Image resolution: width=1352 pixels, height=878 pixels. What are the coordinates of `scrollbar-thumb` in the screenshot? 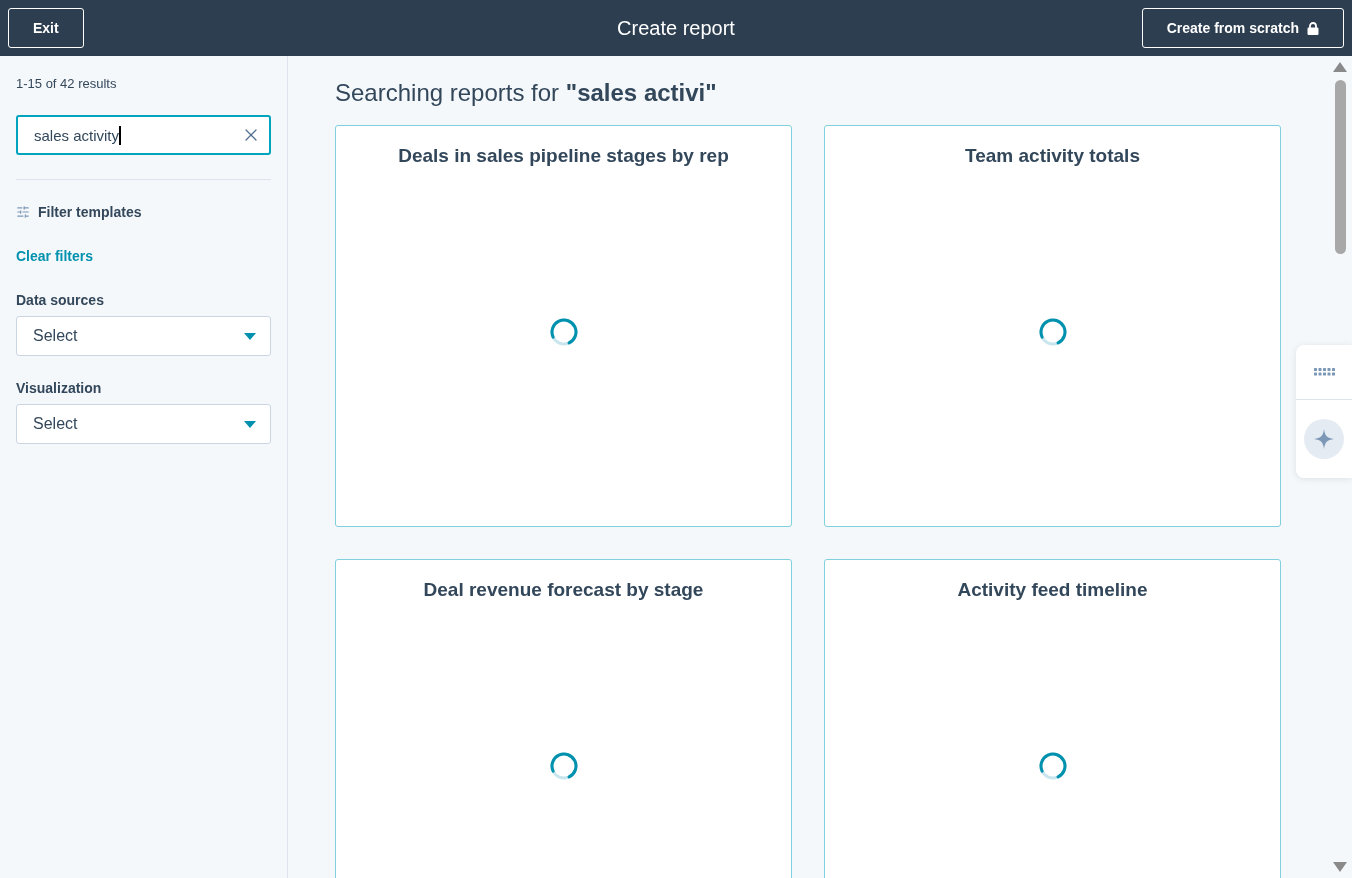 It's located at (1340, 167).